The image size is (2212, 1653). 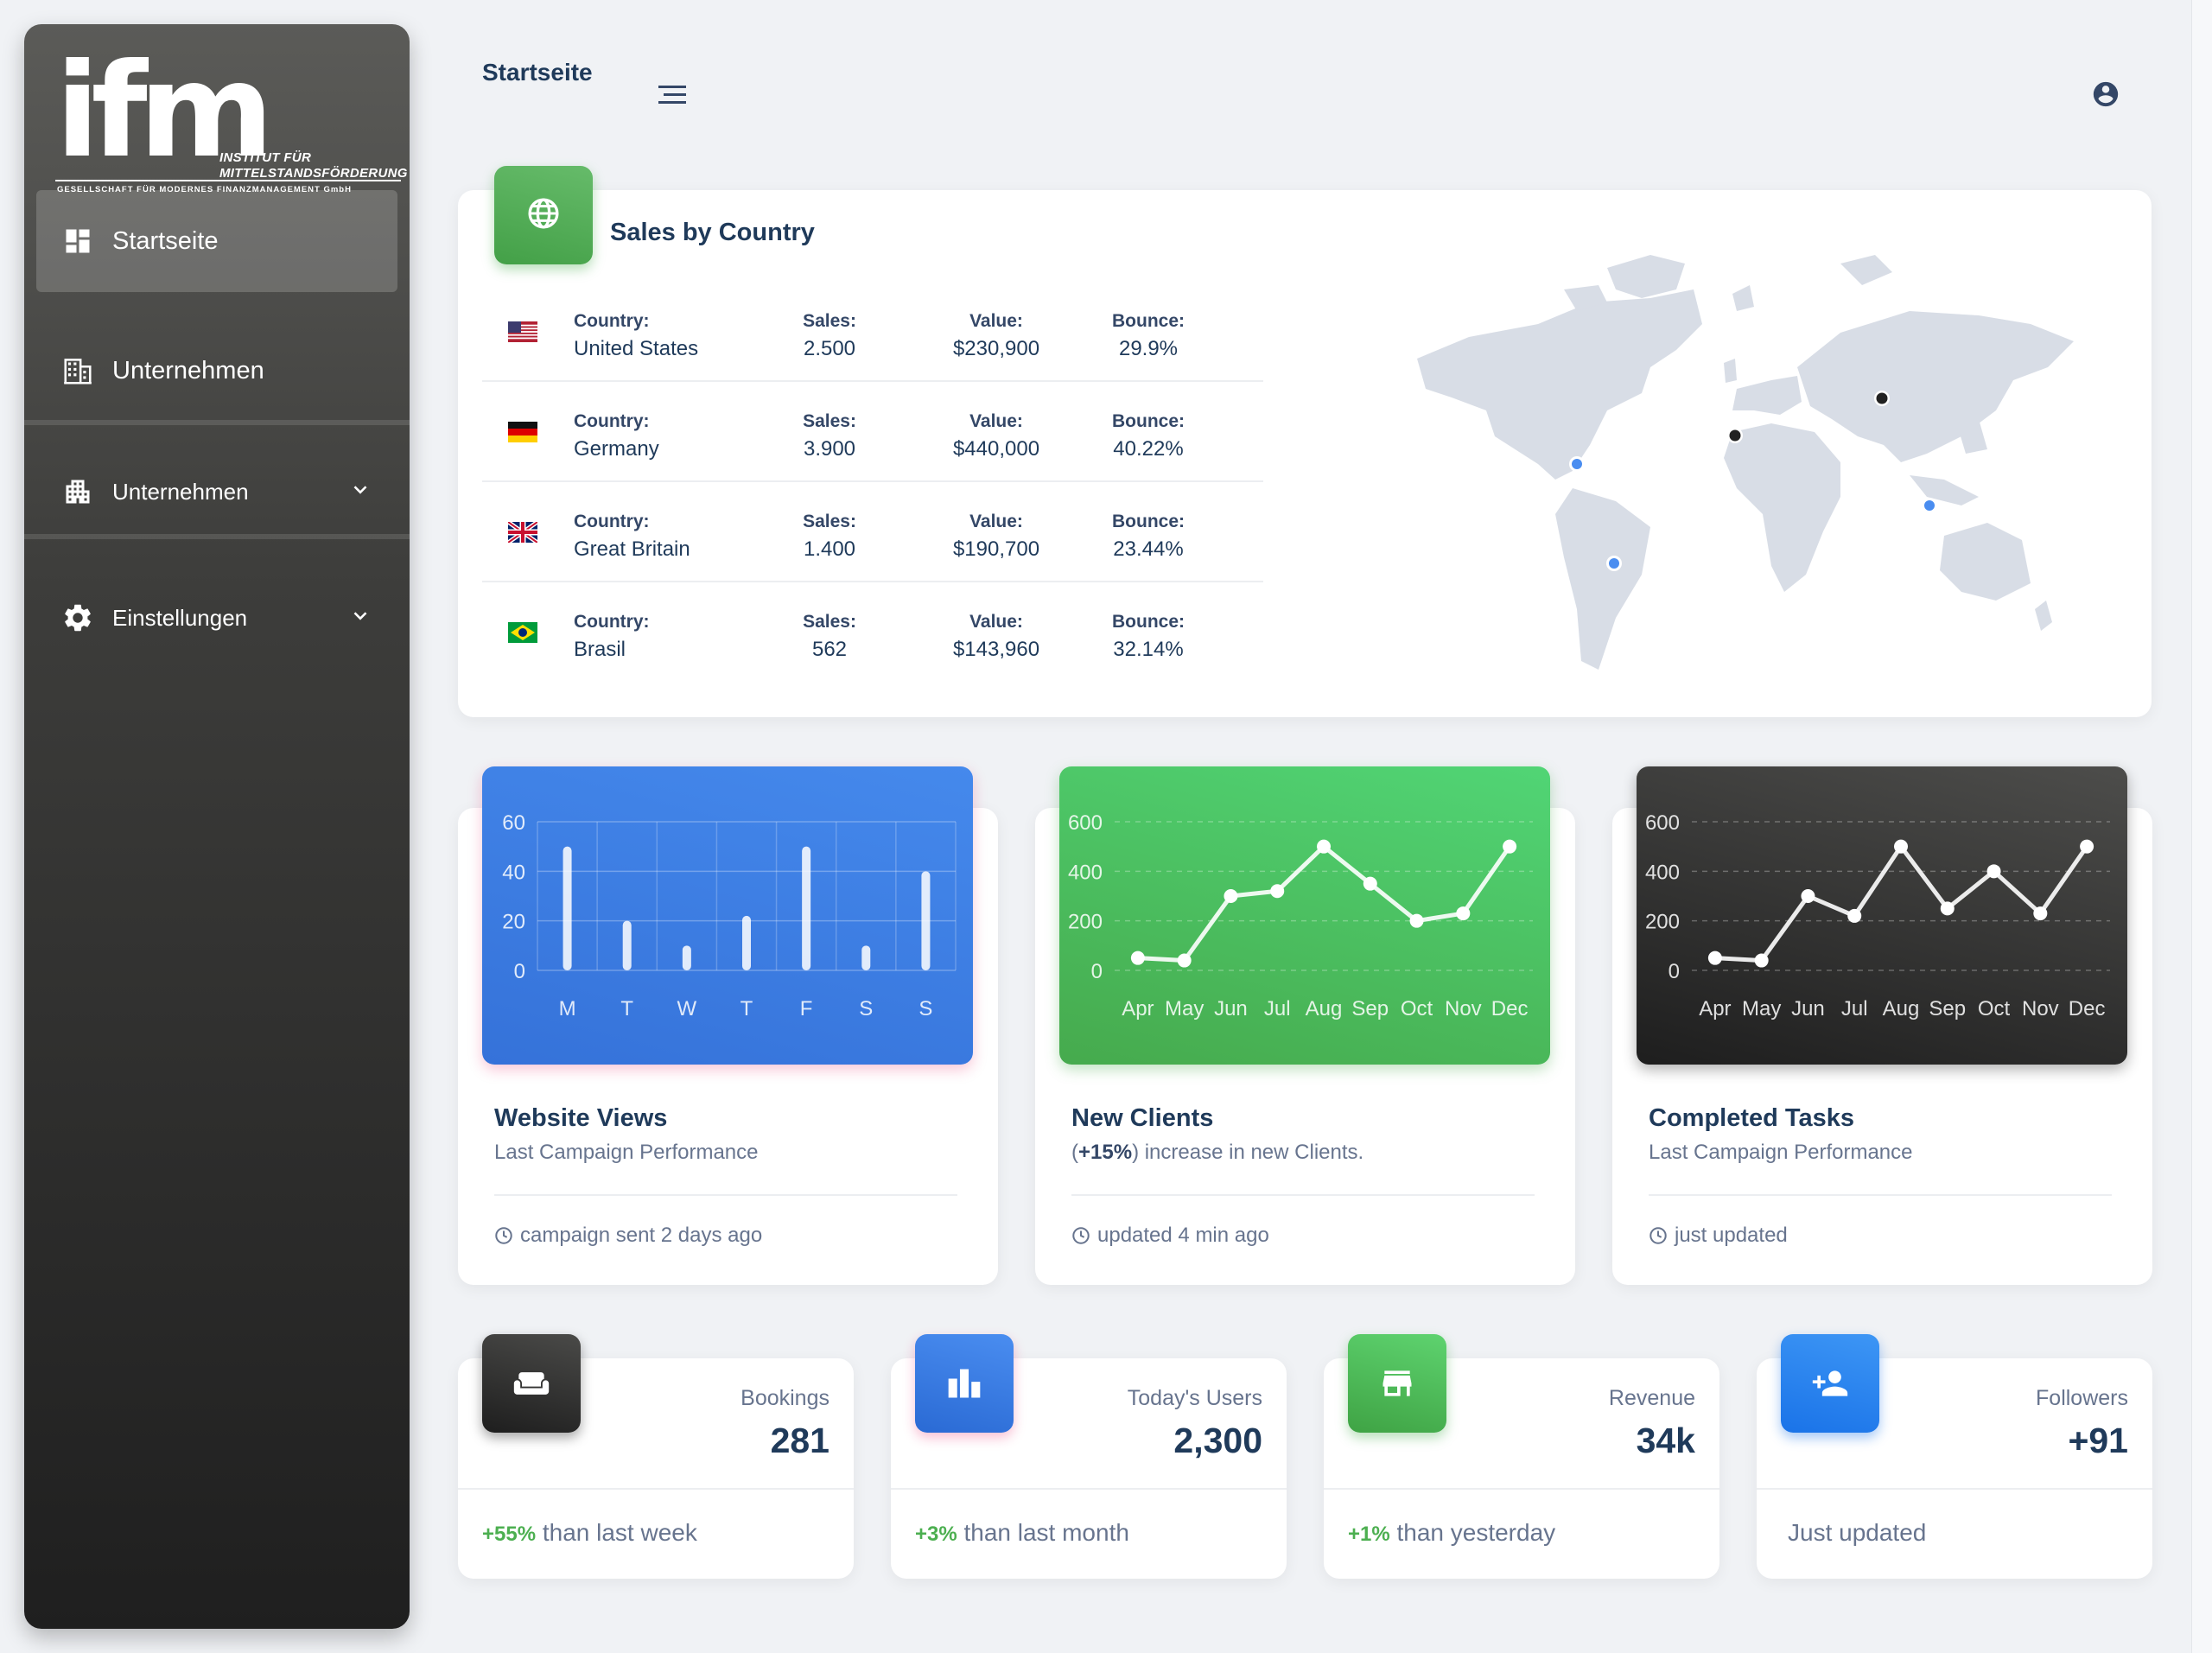 I want to click on leaderboard-icon, so click(x=964, y=1383).